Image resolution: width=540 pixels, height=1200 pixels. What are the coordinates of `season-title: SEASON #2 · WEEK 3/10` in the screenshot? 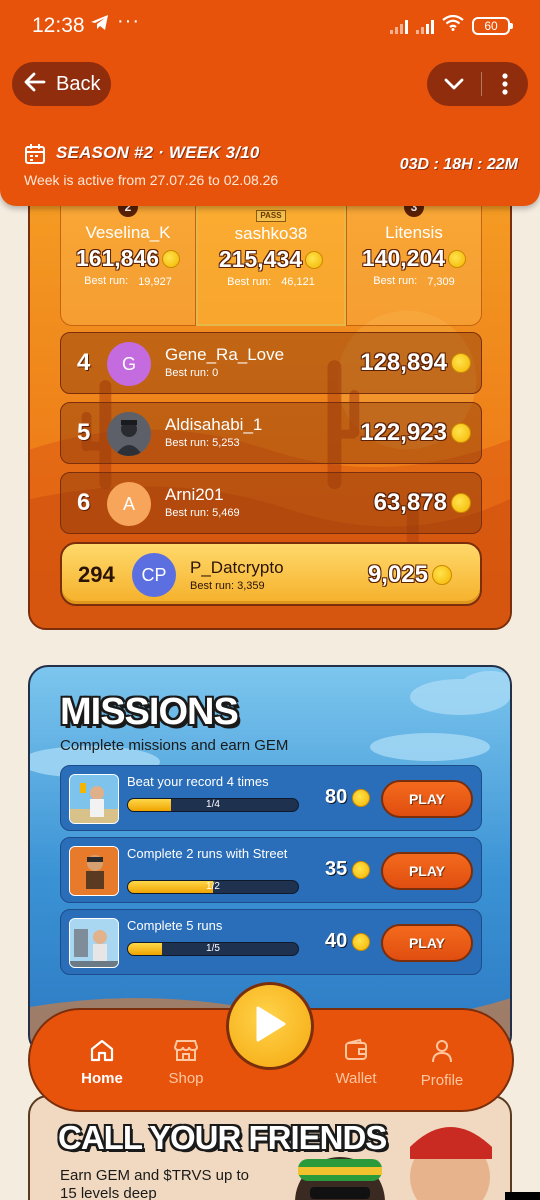 It's located at (158, 152).